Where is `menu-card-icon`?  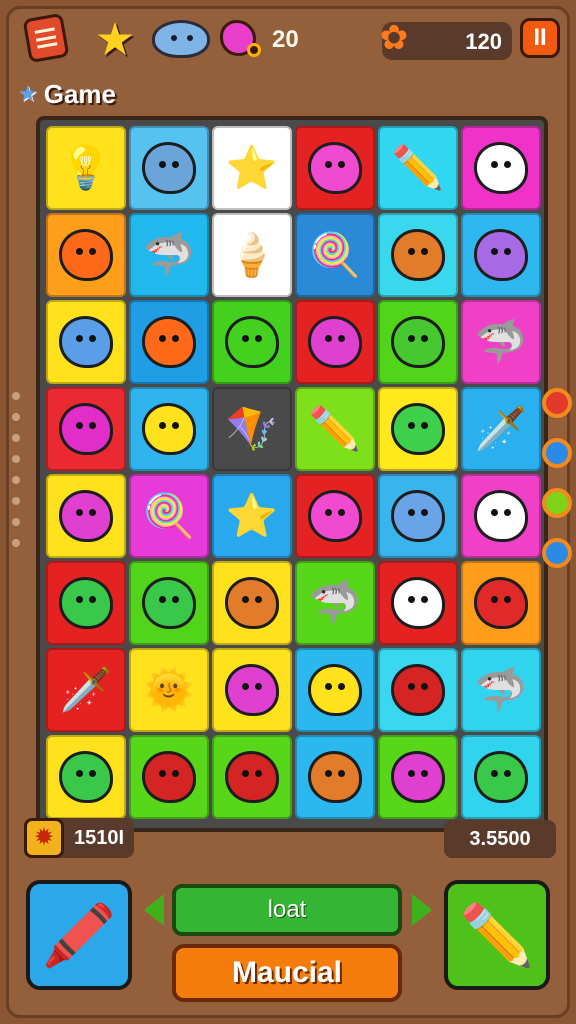
menu-card-icon is located at coordinates (46, 38).